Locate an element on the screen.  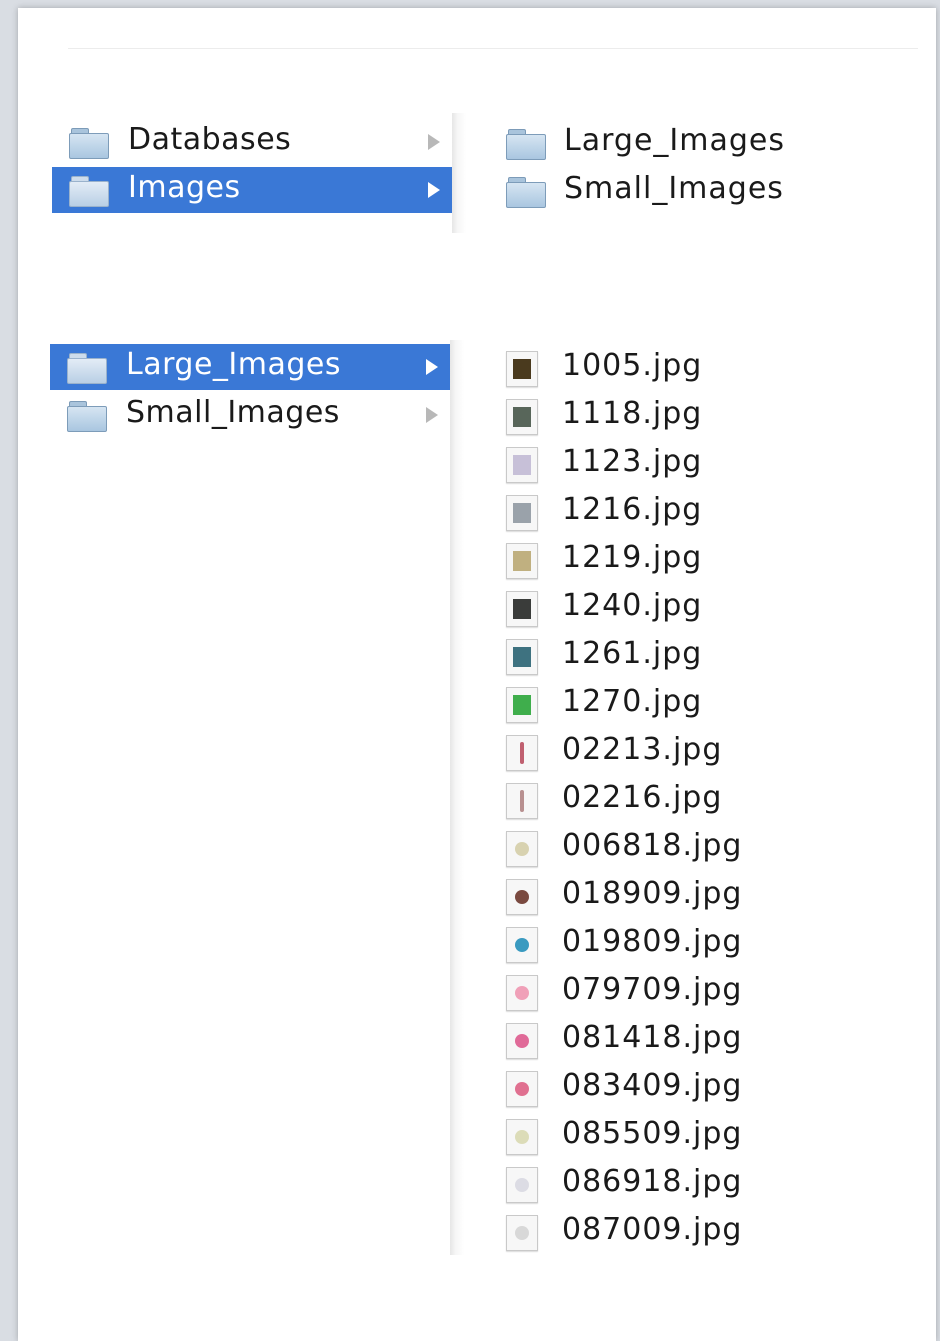
file-item: 1118.jpg is located at coordinates (671, 416).